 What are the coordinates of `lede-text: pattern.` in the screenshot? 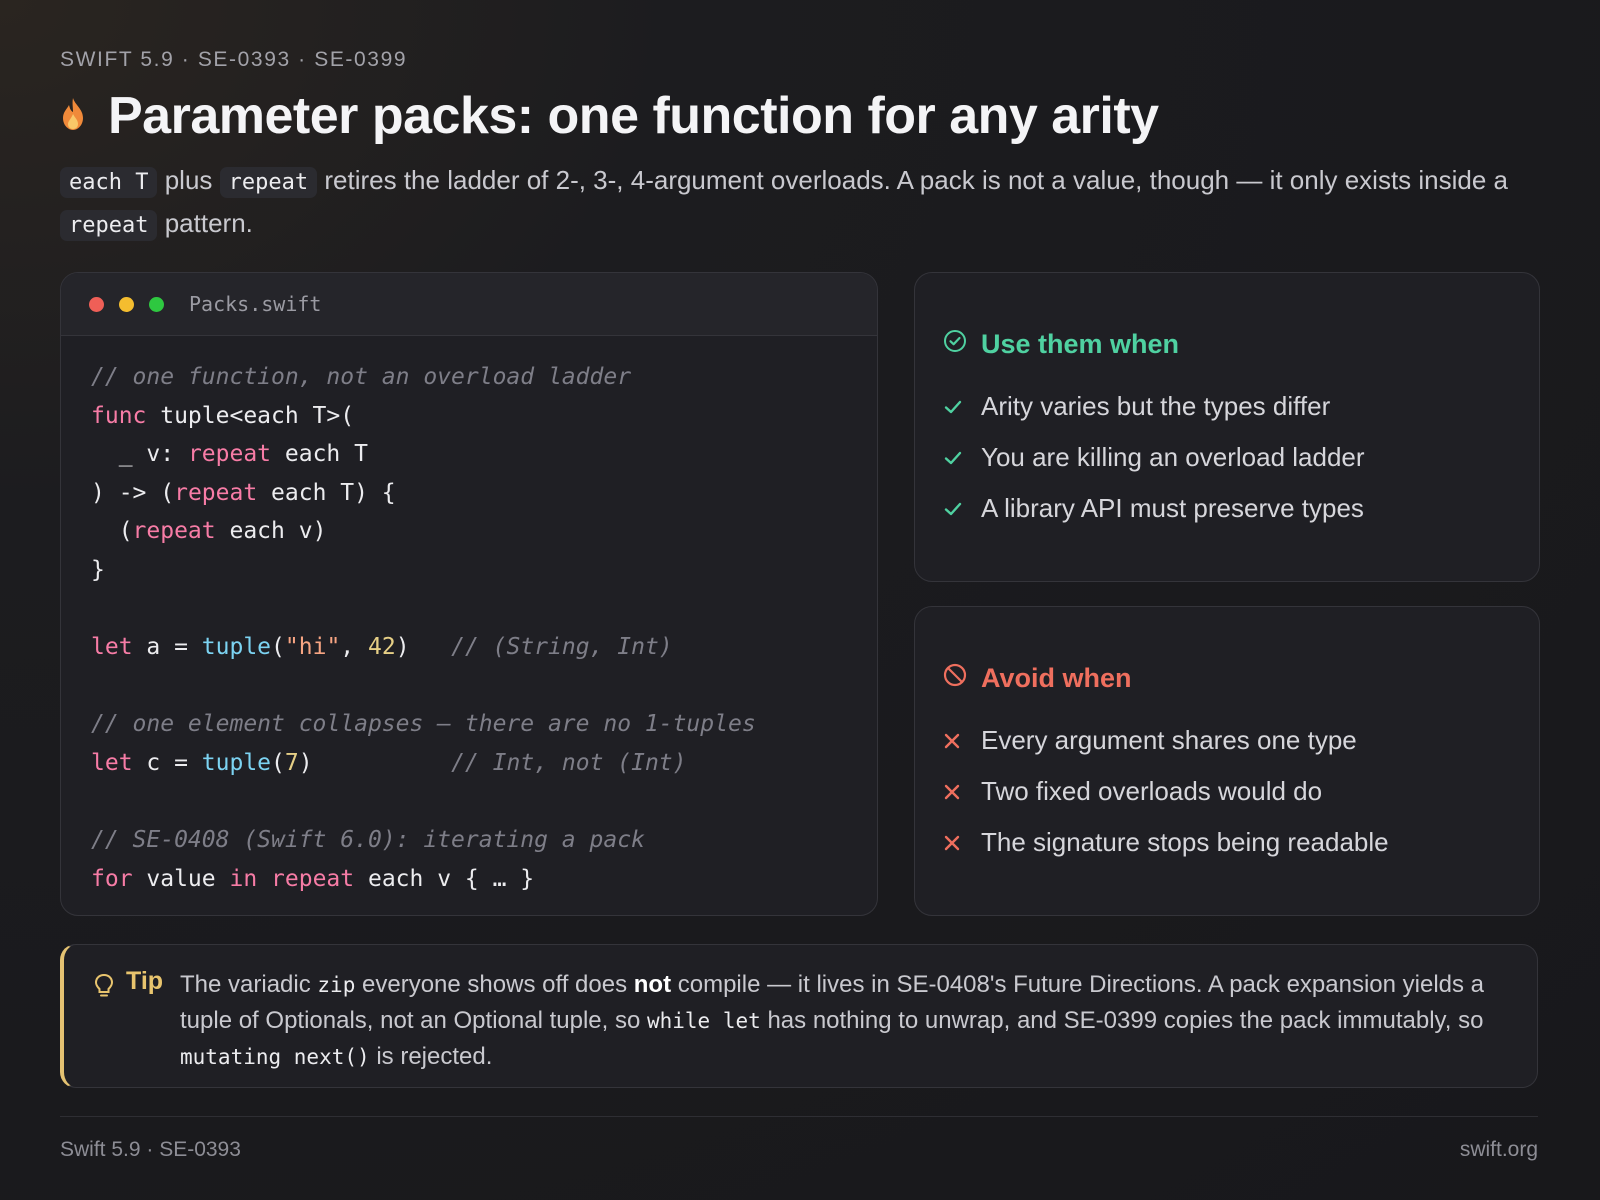 It's located at (208, 223).